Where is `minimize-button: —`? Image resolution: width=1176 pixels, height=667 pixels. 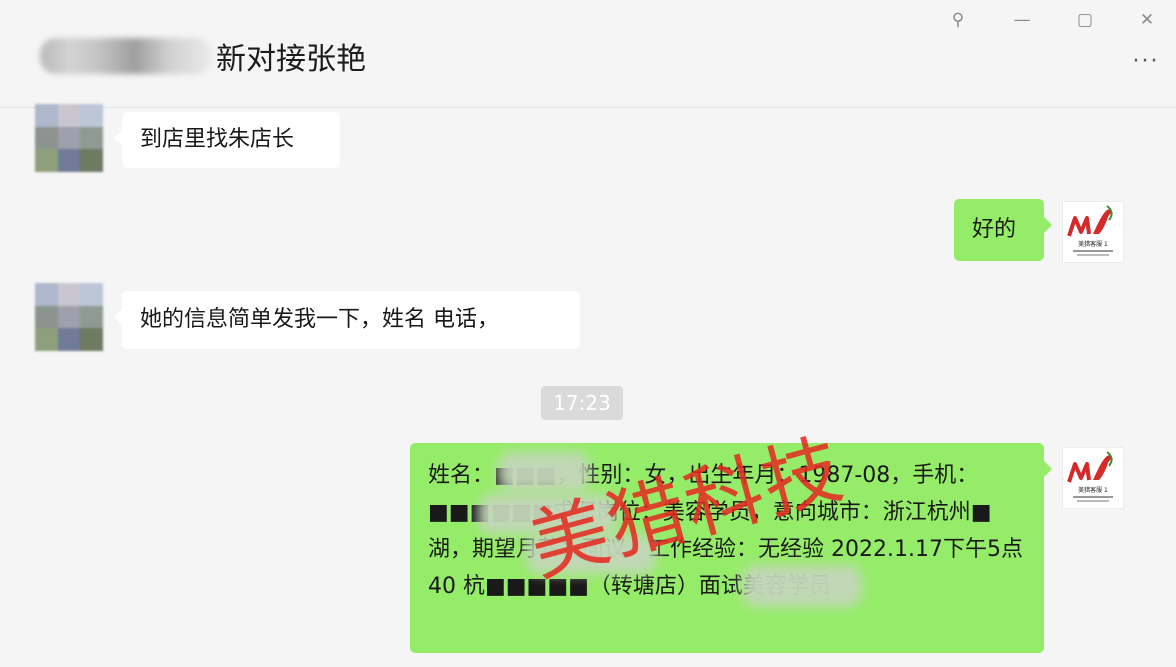 minimize-button: — is located at coordinates (1022, 20).